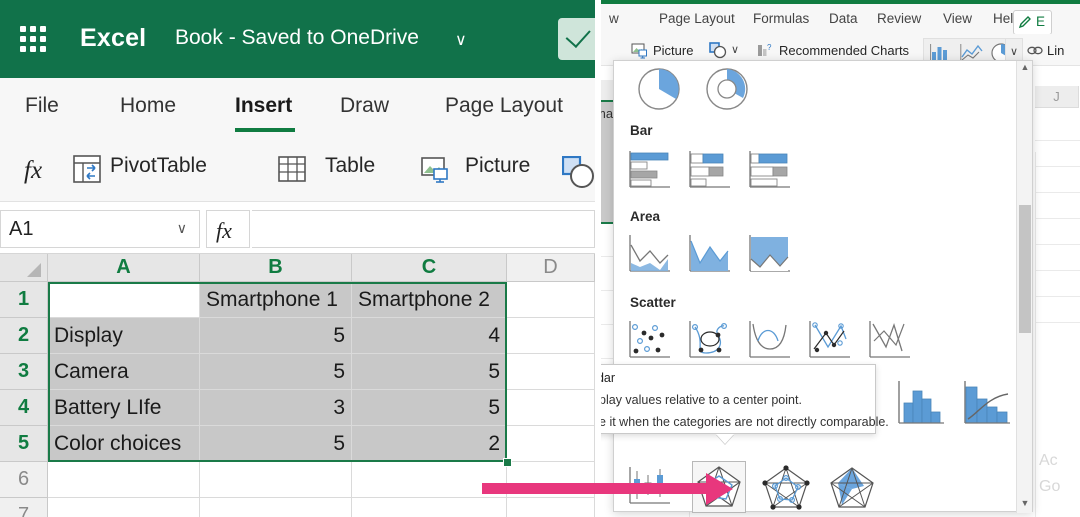 Image resolution: width=1080 pixels, height=517 pixels. What do you see at coordinates (429, 300) in the screenshot?
I see `cell-c1: Smartphone 2` at bounding box center [429, 300].